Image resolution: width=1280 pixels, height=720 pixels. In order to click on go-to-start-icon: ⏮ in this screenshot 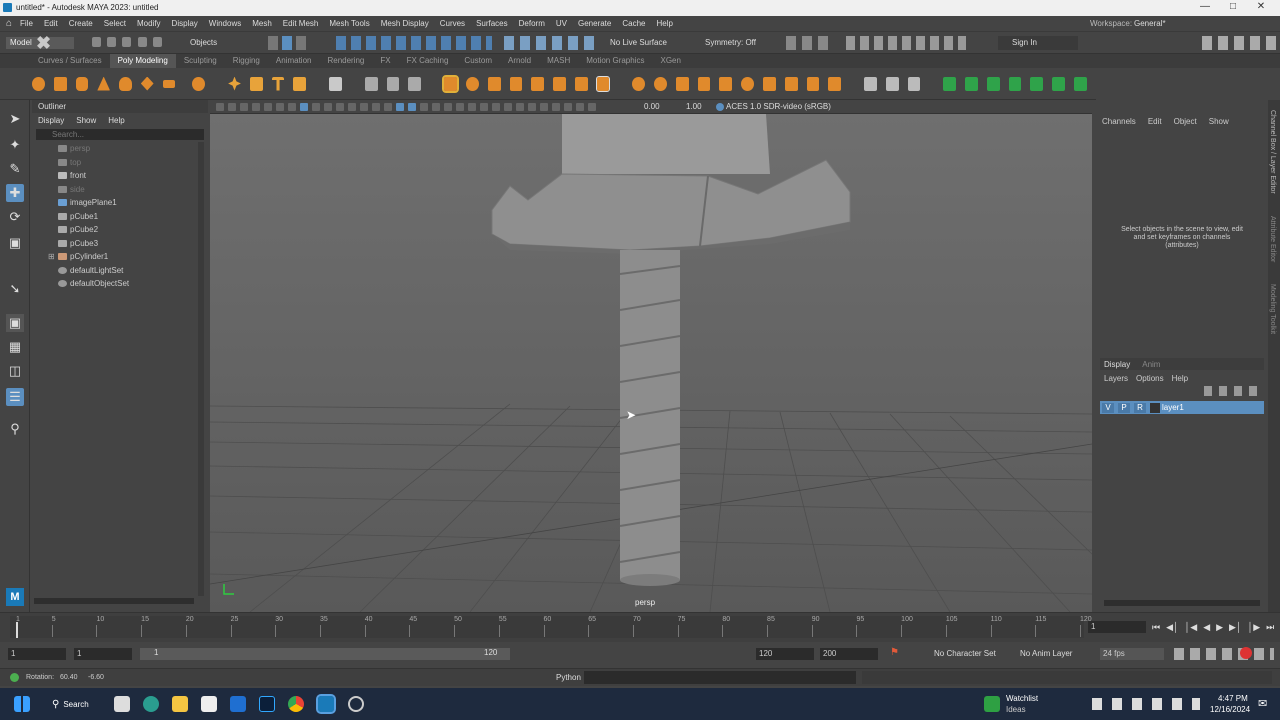, I will do `click(1156, 627)`.